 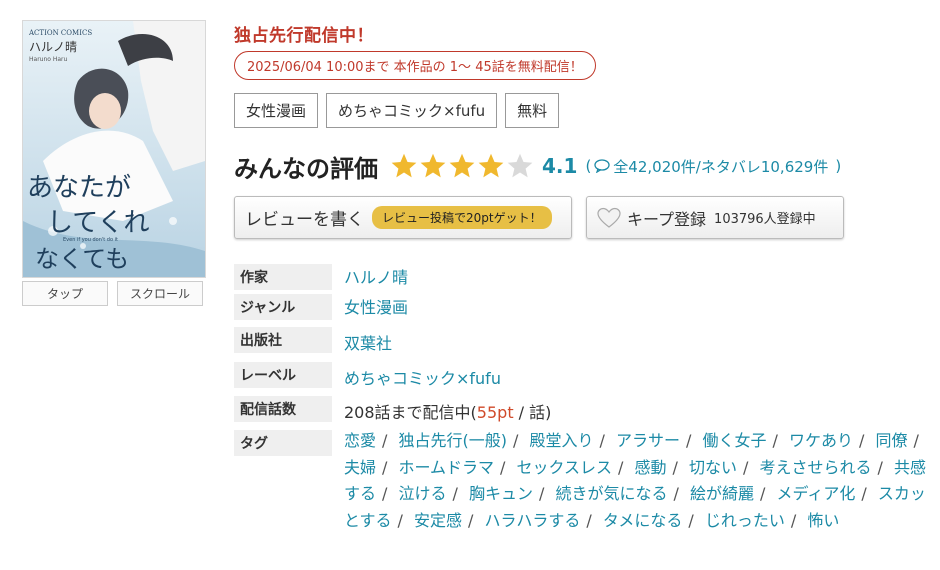 I want to click on tag-link: 胸キュン, so click(x=501, y=493).